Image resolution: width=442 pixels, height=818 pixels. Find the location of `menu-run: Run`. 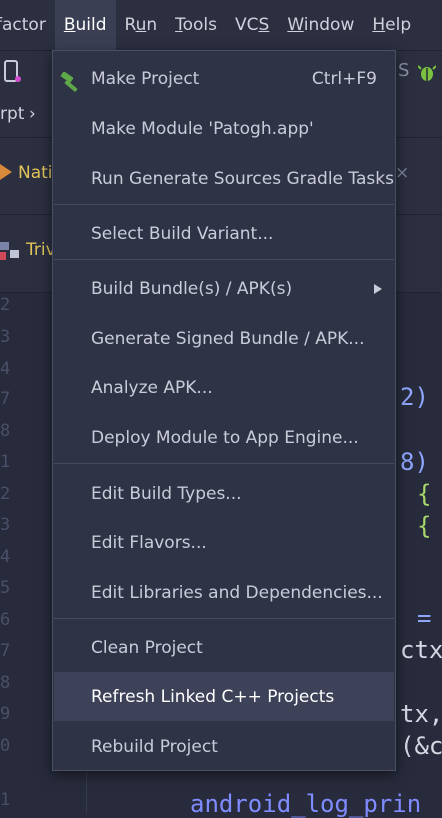

menu-run: Run is located at coordinates (141, 25).